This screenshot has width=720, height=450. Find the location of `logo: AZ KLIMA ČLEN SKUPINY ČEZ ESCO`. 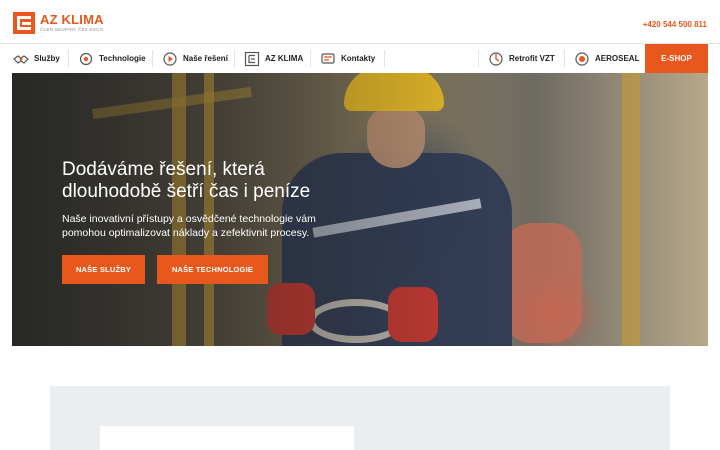

logo: AZ KLIMA ČLEN SKUPINY ČEZ ESCO is located at coordinates (58, 23).